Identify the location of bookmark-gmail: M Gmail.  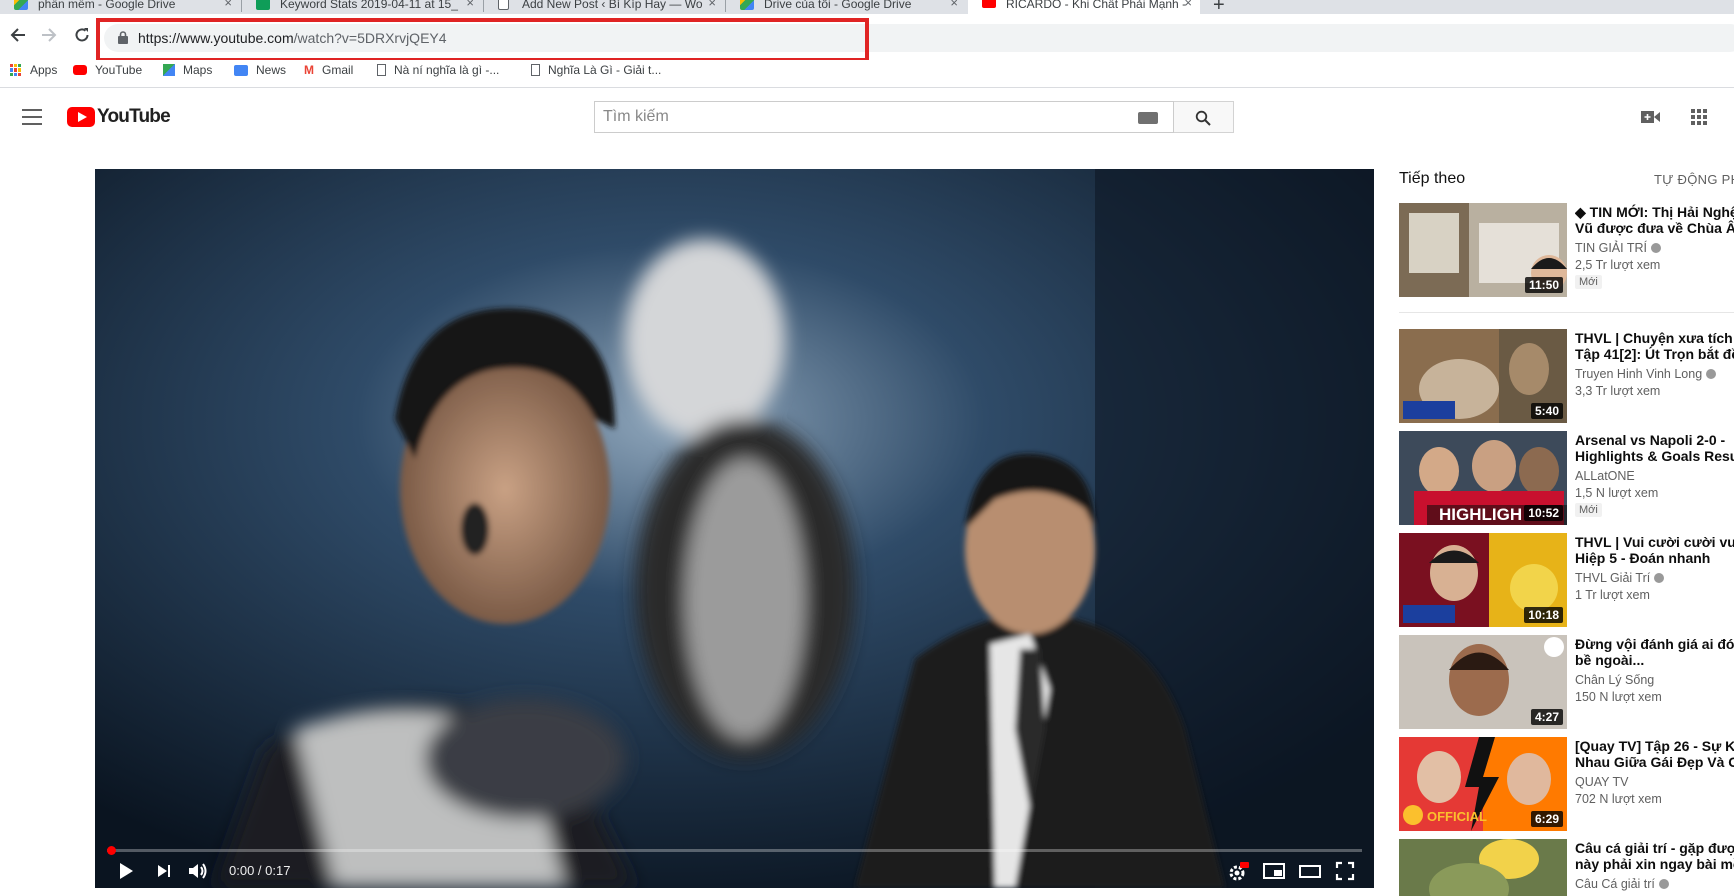
(328, 70).